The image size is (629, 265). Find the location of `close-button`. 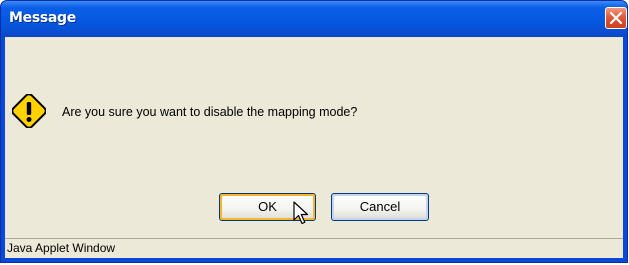

close-button is located at coordinates (616, 18).